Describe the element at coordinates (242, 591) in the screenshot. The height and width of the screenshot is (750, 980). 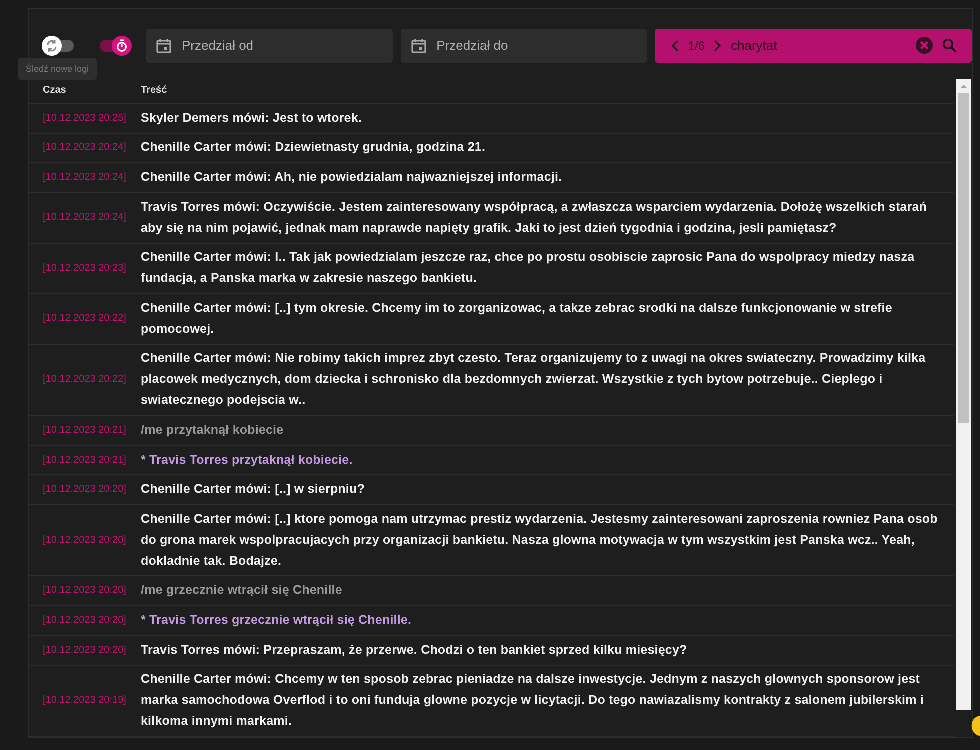
I see `log-message: /me grzecznie wtrącił się Chenille` at that location.